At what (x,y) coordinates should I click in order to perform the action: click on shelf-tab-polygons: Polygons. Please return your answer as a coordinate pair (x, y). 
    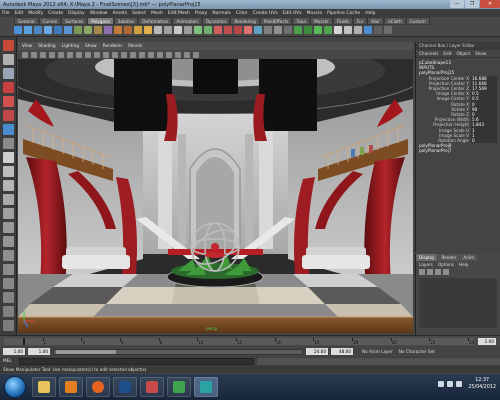
    Looking at the image, I should click on (100, 21).